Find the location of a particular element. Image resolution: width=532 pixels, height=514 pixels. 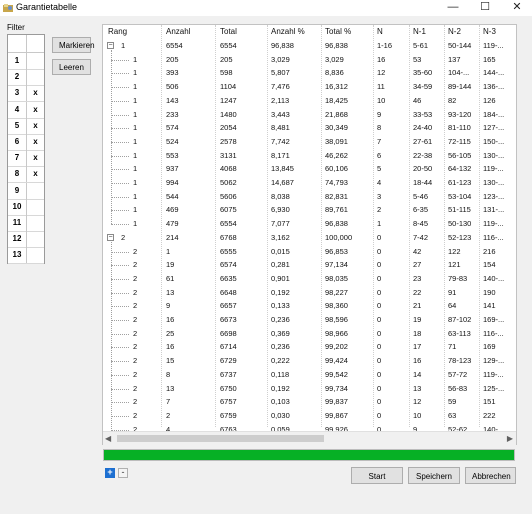

clear-button: Leeren is located at coordinates (71, 67).